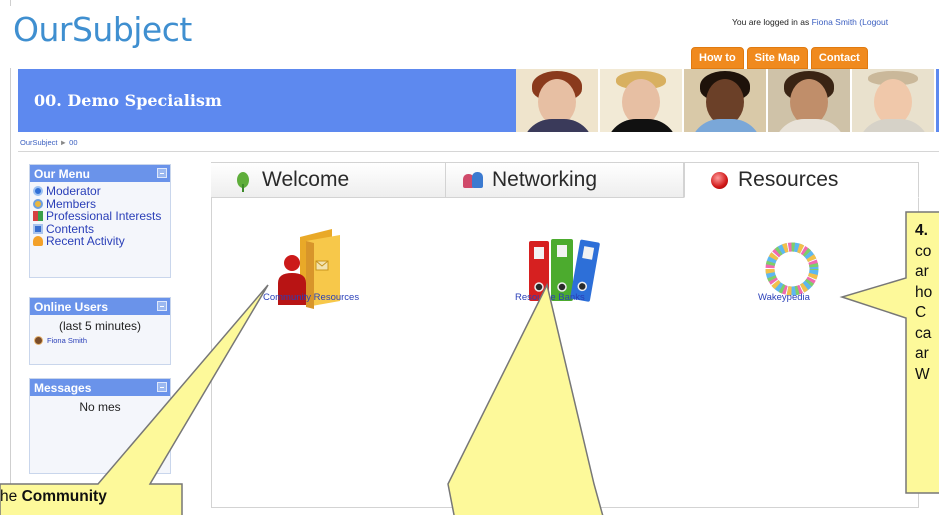  I want to click on callout-right-line: W, so click(922, 374).